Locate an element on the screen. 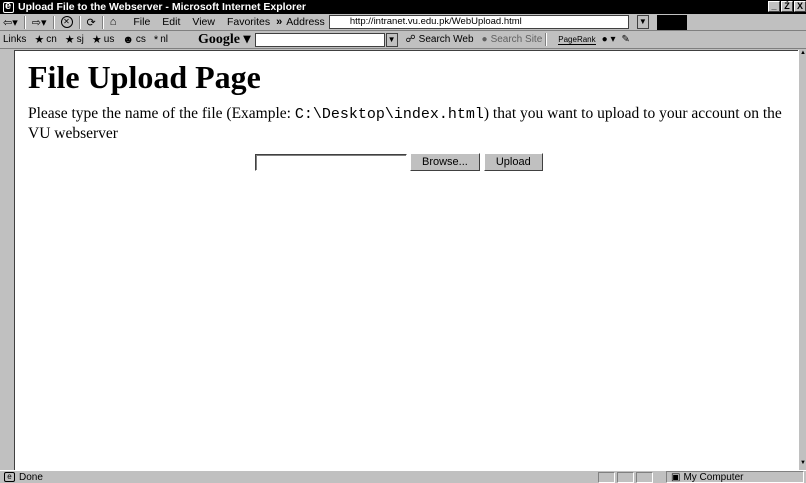 The width and height of the screenshot is (806, 483). address-dropdown-button: ▼ is located at coordinates (642, 22).